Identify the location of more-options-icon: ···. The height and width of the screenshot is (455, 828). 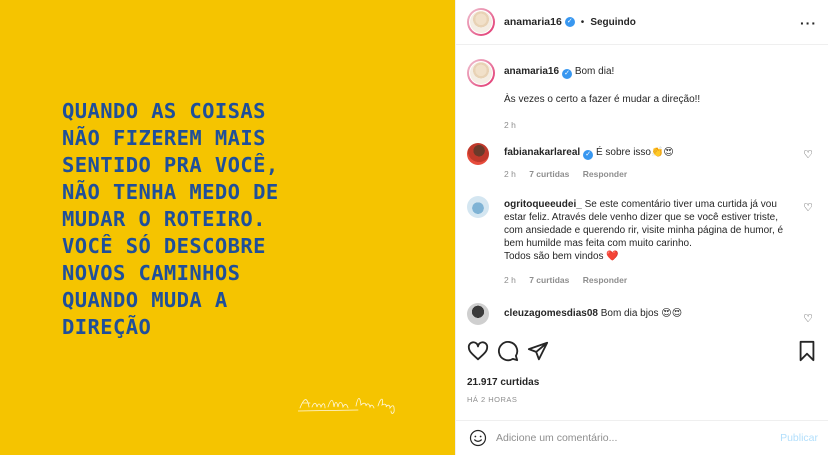
(808, 23).